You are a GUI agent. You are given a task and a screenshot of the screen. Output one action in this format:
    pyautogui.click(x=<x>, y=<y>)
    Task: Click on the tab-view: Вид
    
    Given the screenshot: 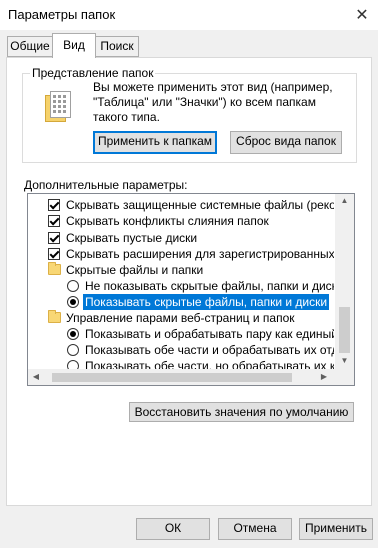 What is the action you would take?
    pyautogui.click(x=74, y=45)
    